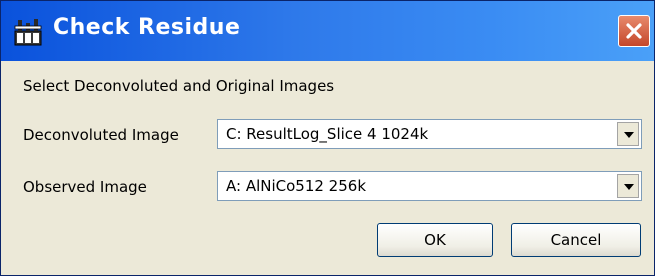 This screenshot has width=655, height=276. I want to click on window-title: Check Residue, so click(147, 27).